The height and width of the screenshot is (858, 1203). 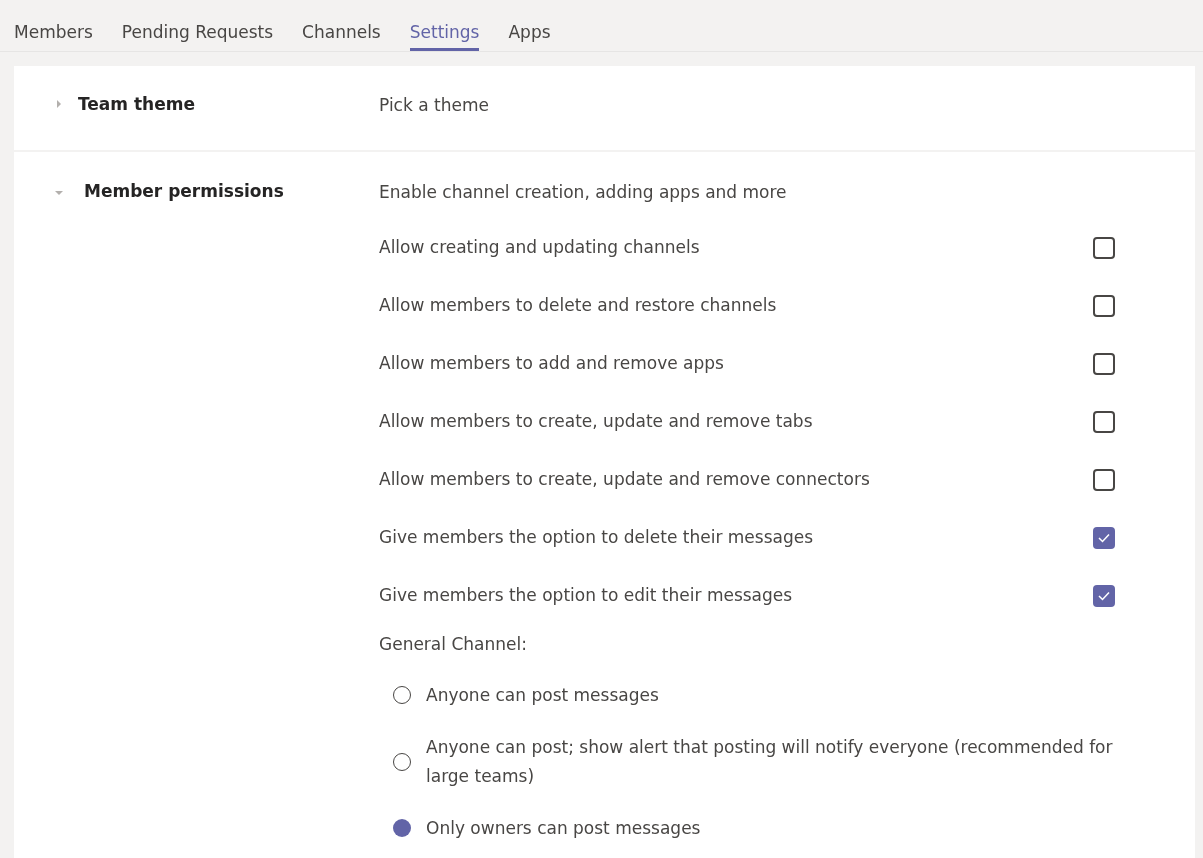 I want to click on option-label: Allow members to create, update and remove connectors, so click(x=624, y=480).